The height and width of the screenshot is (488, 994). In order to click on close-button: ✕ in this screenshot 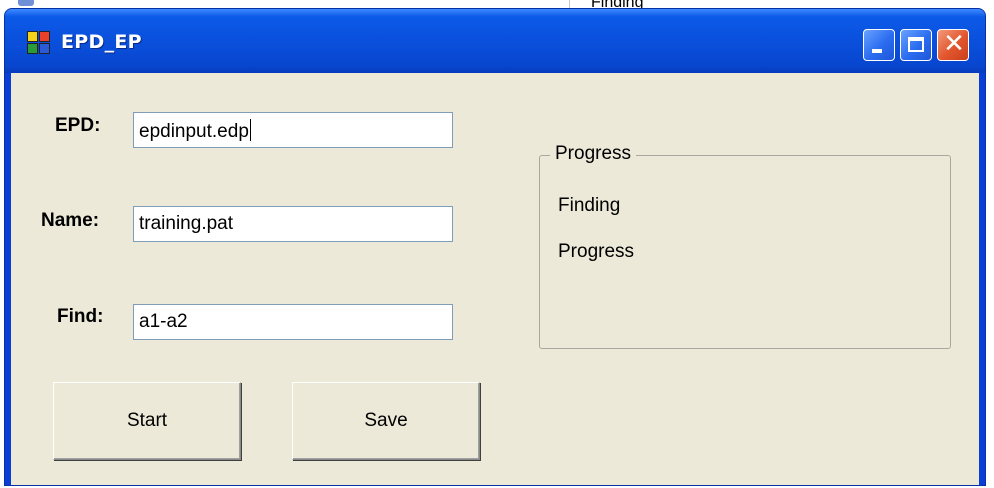, I will do `click(953, 45)`.